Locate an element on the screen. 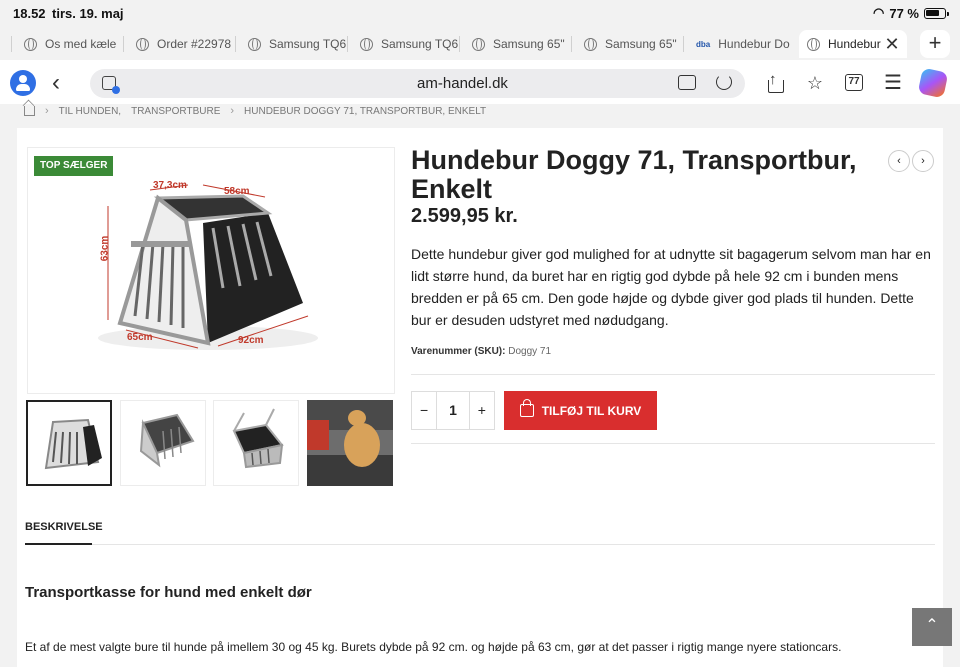 This screenshot has width=960, height=667. status-time: 18.52 is located at coordinates (29, 13).